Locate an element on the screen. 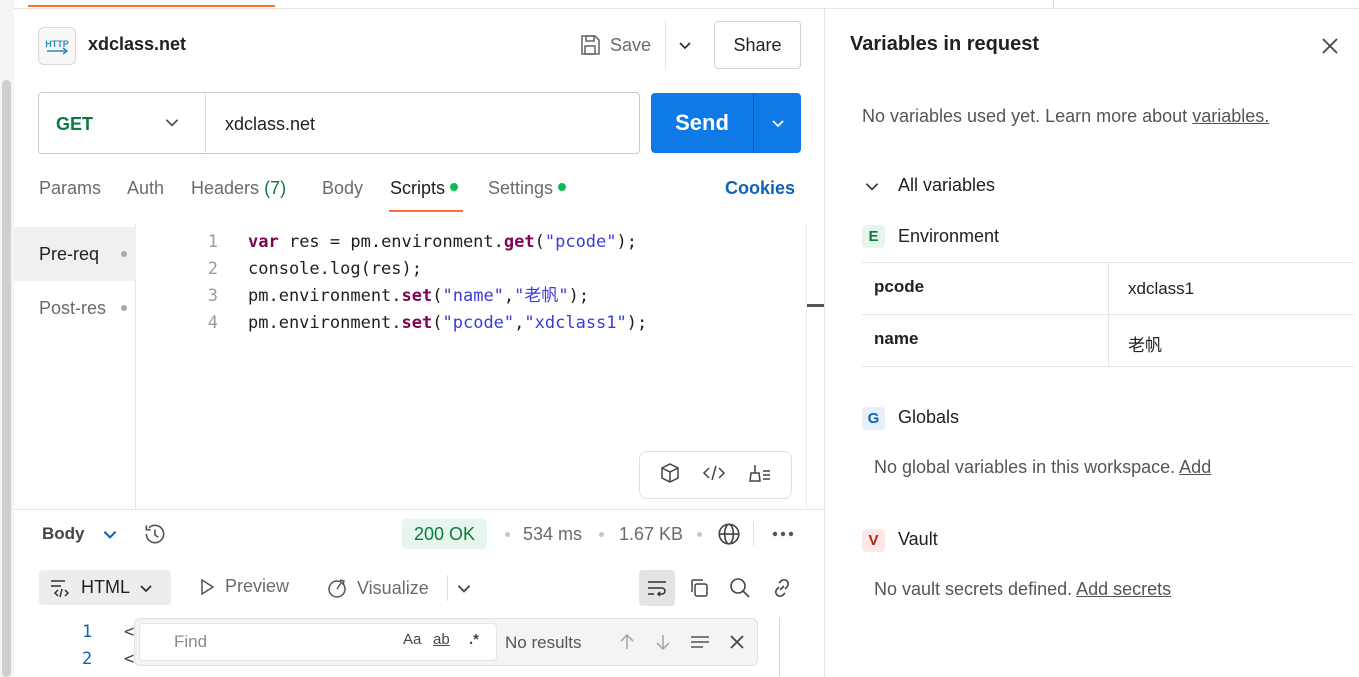 This screenshot has height=677, width=1359. format-icon is located at coordinates (60, 588).